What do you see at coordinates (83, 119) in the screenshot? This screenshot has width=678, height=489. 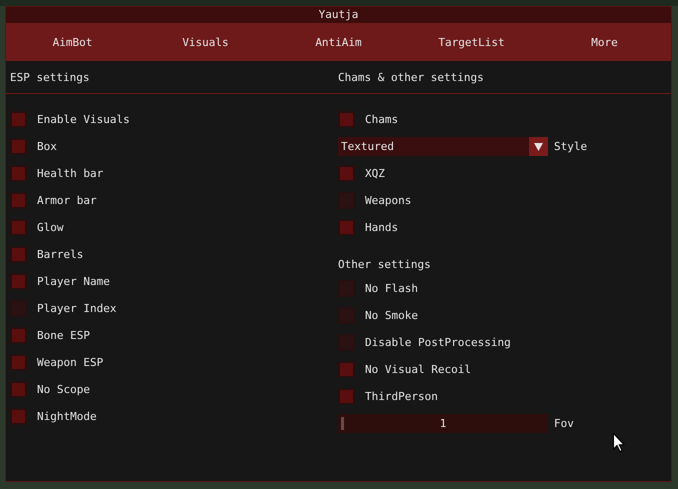 I see `option-label: Enable Visuals` at bounding box center [83, 119].